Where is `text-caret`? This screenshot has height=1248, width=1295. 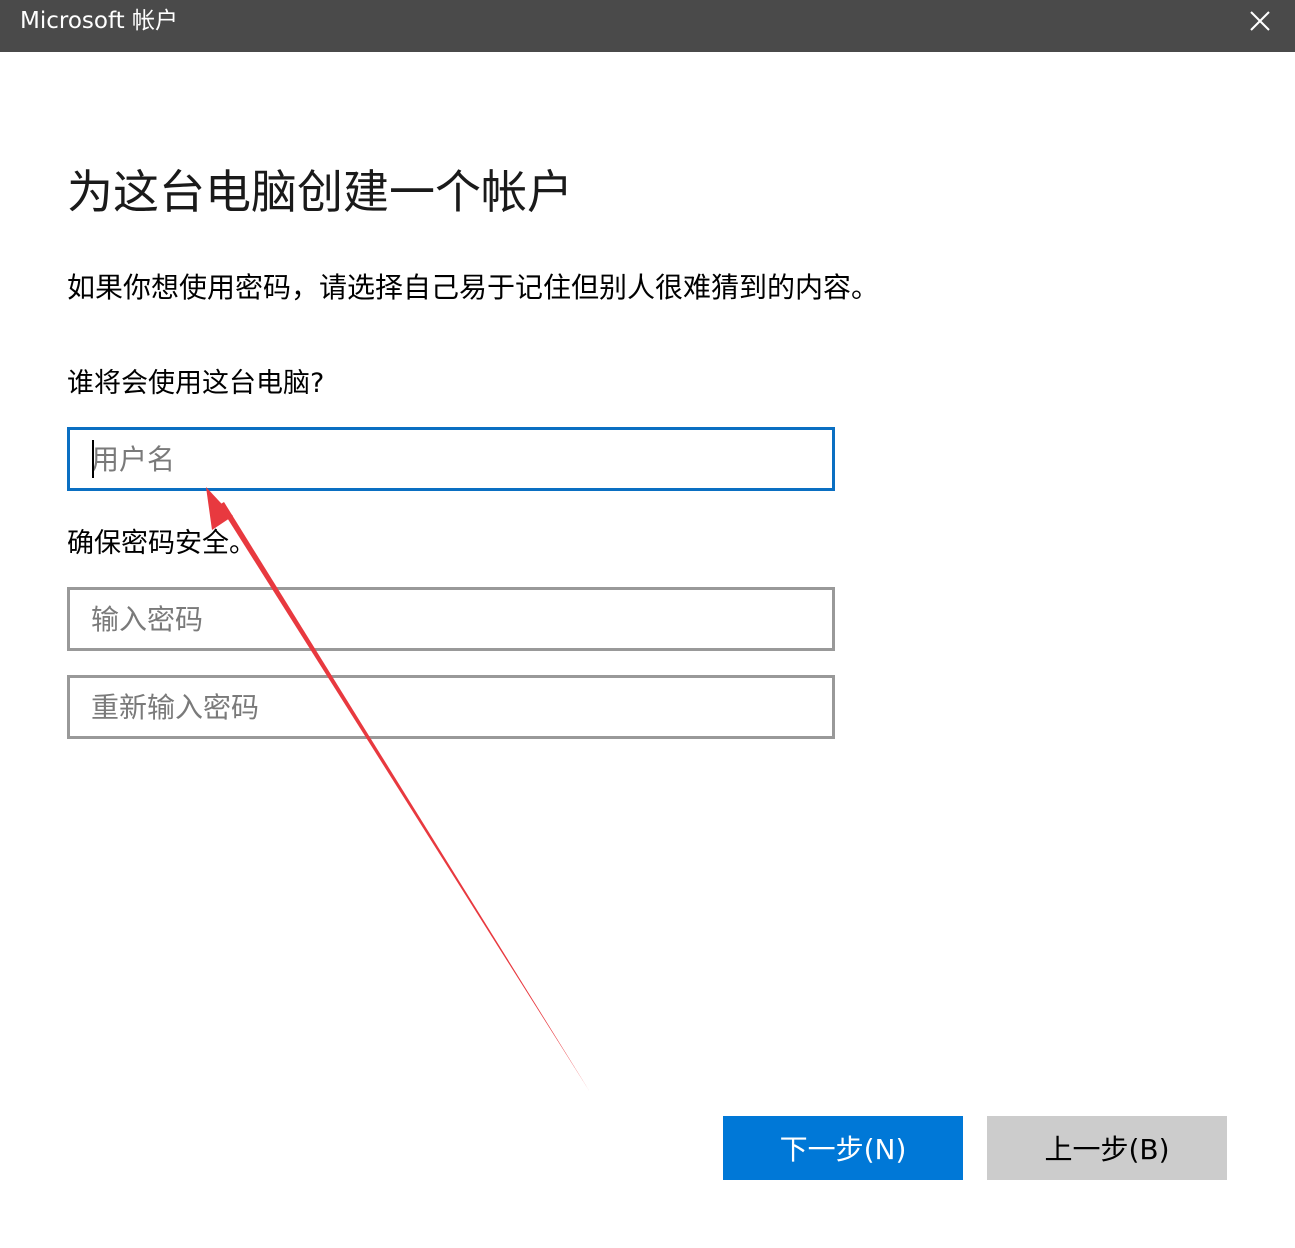
text-caret is located at coordinates (93, 459).